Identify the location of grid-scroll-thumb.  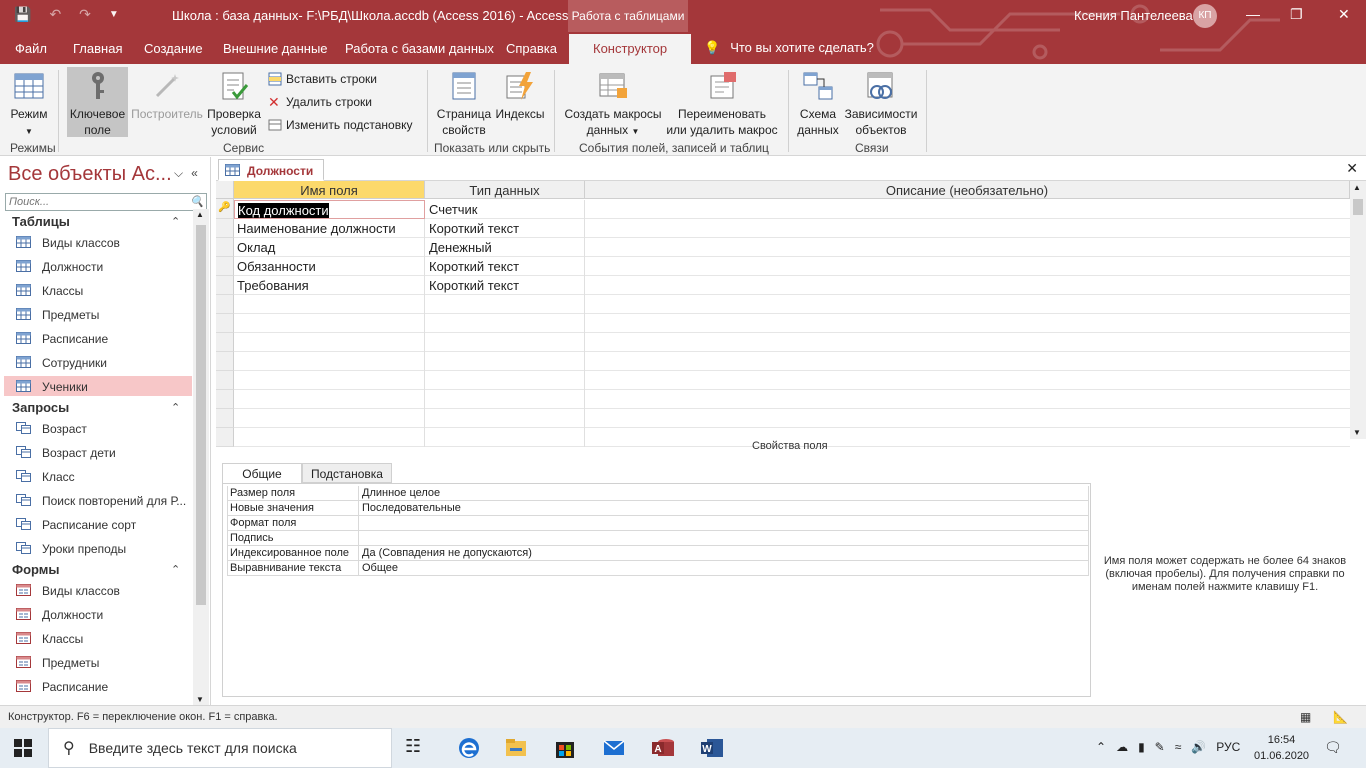
(1358, 207).